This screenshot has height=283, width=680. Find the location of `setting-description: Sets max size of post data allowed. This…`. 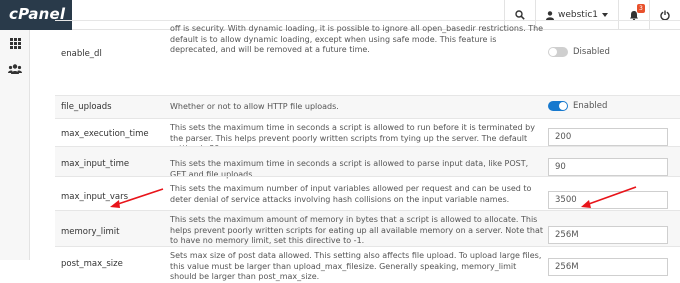

setting-description: Sets max size of post data allowed. This… is located at coordinates (356, 266).